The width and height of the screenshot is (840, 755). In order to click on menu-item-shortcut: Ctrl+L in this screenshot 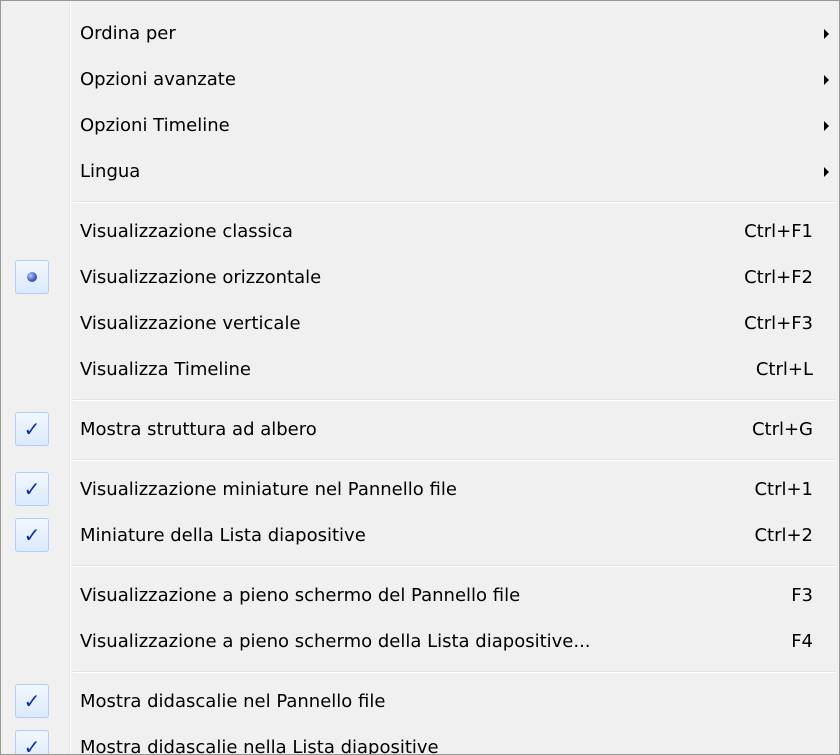, I will do `click(784, 369)`.